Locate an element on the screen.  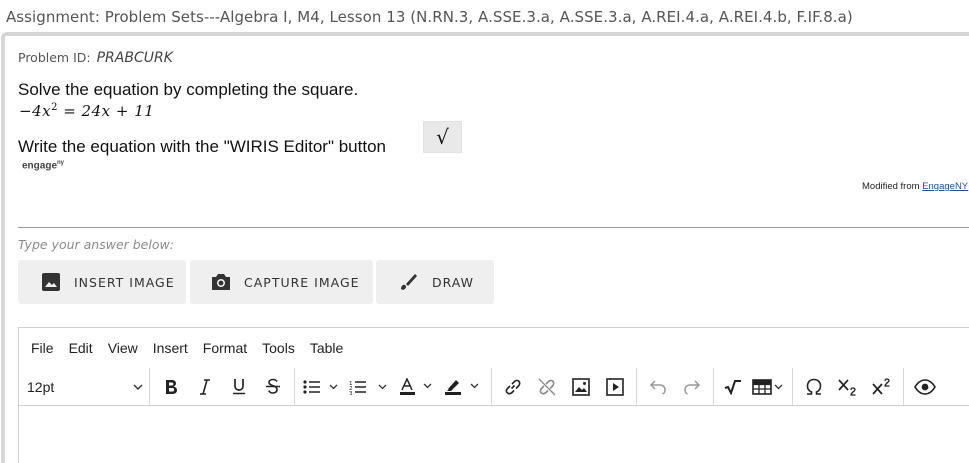
problem-id: Problem ID: PRABCURK is located at coordinates (95, 58).